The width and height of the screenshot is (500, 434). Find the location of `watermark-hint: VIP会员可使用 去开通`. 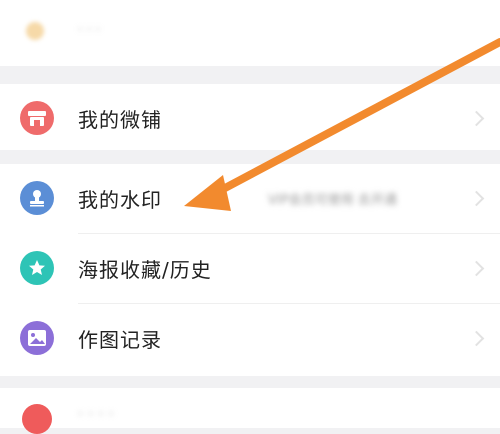

watermark-hint: VIP会员可使用 去开通 is located at coordinates (332, 200).